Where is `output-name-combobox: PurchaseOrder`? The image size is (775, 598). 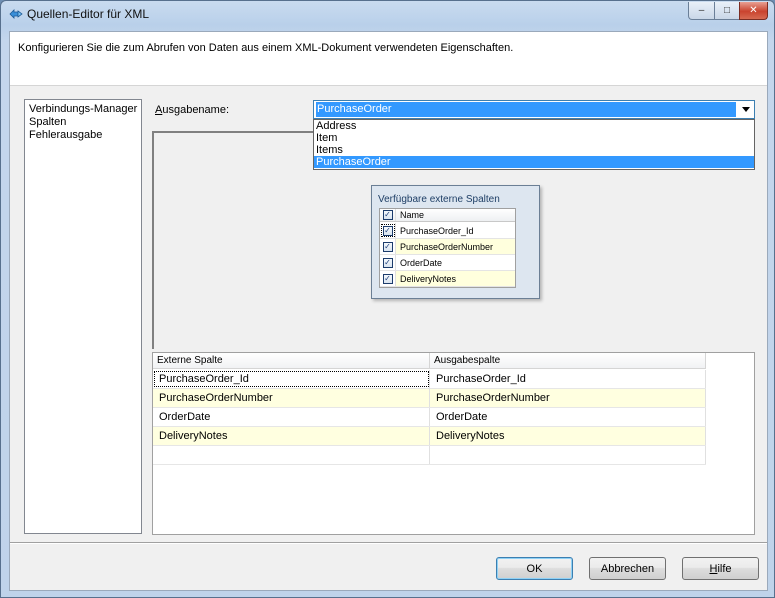
output-name-combobox: PurchaseOrder is located at coordinates (534, 109).